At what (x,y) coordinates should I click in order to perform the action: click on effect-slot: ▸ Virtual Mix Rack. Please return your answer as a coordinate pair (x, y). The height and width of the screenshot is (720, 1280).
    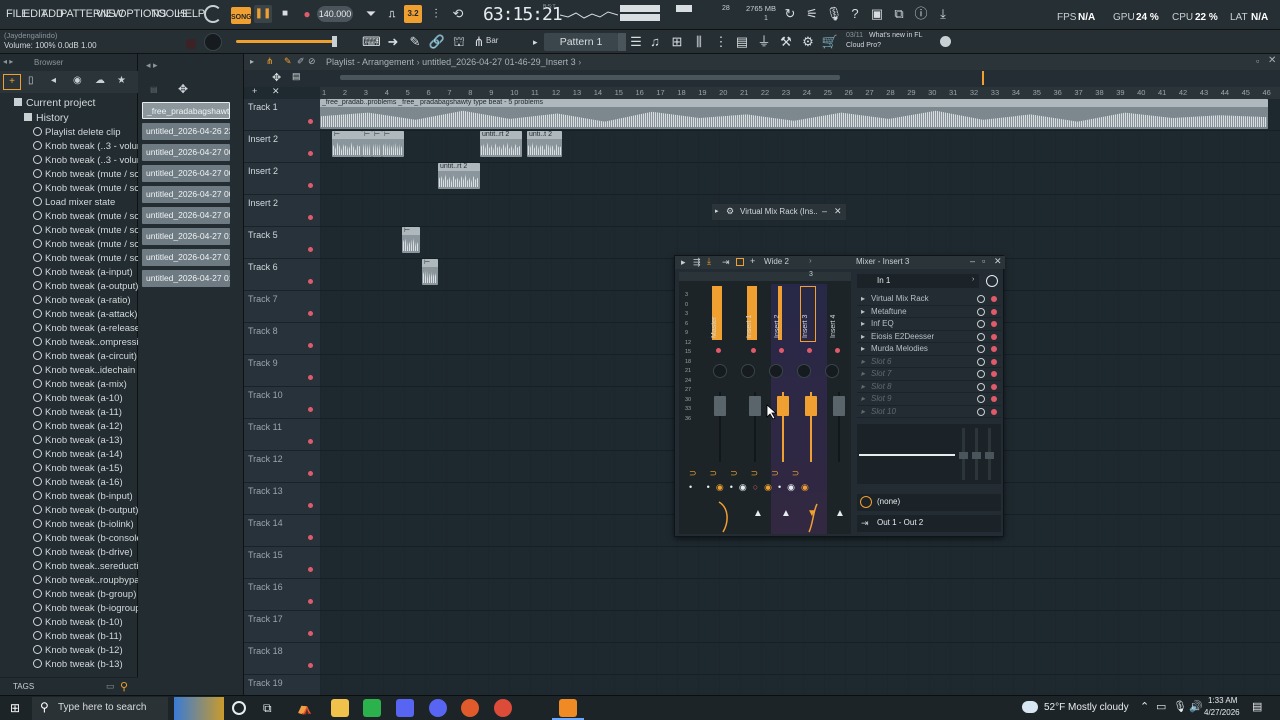
    Looking at the image, I should click on (929, 299).